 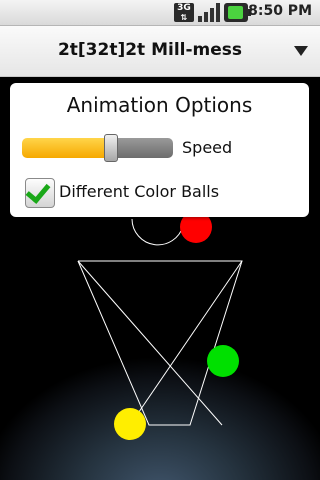 I want to click on green-ball, so click(x=223, y=361).